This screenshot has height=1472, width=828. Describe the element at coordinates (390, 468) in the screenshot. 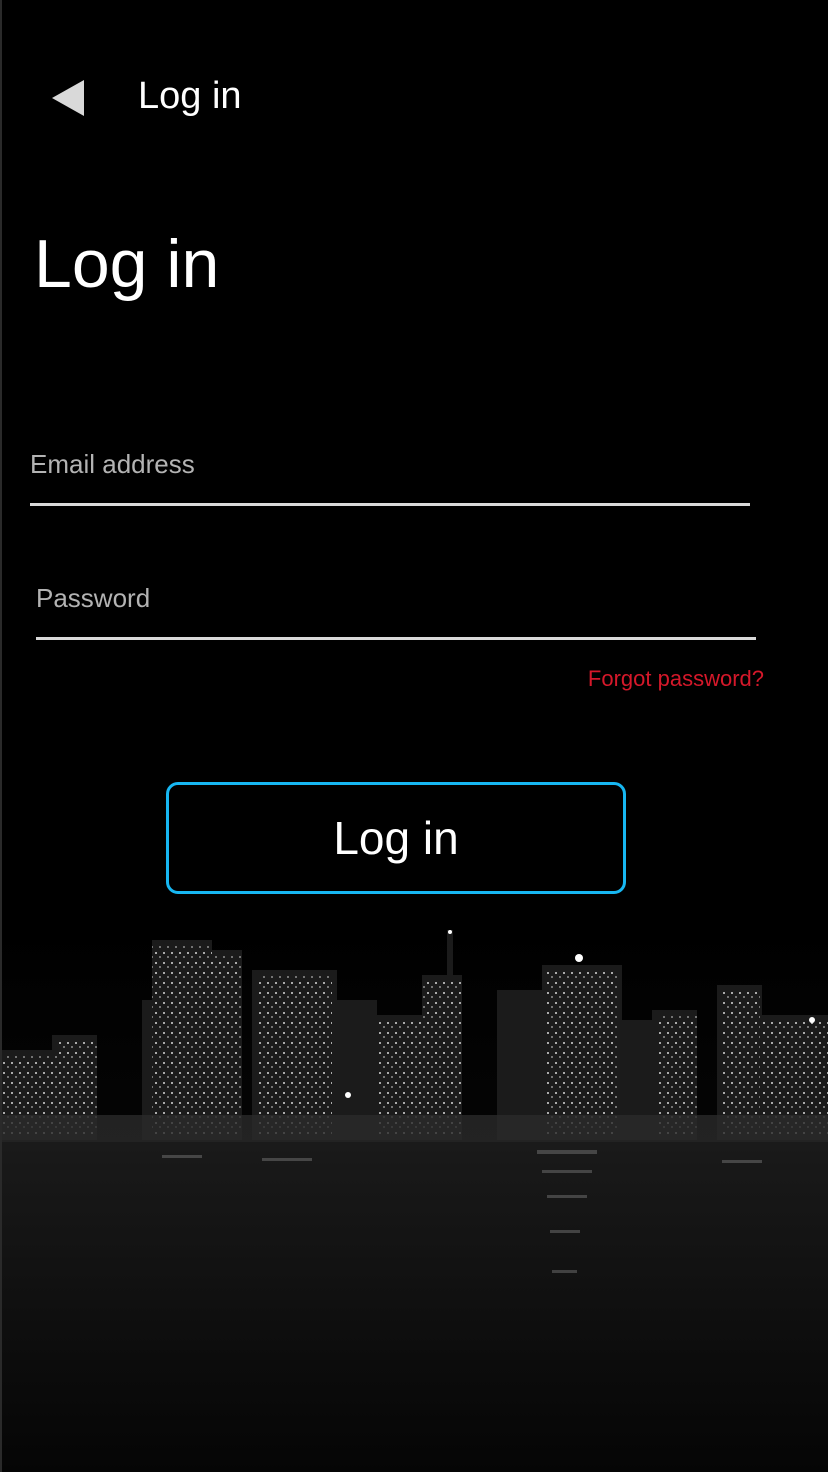

I see `email-field` at that location.